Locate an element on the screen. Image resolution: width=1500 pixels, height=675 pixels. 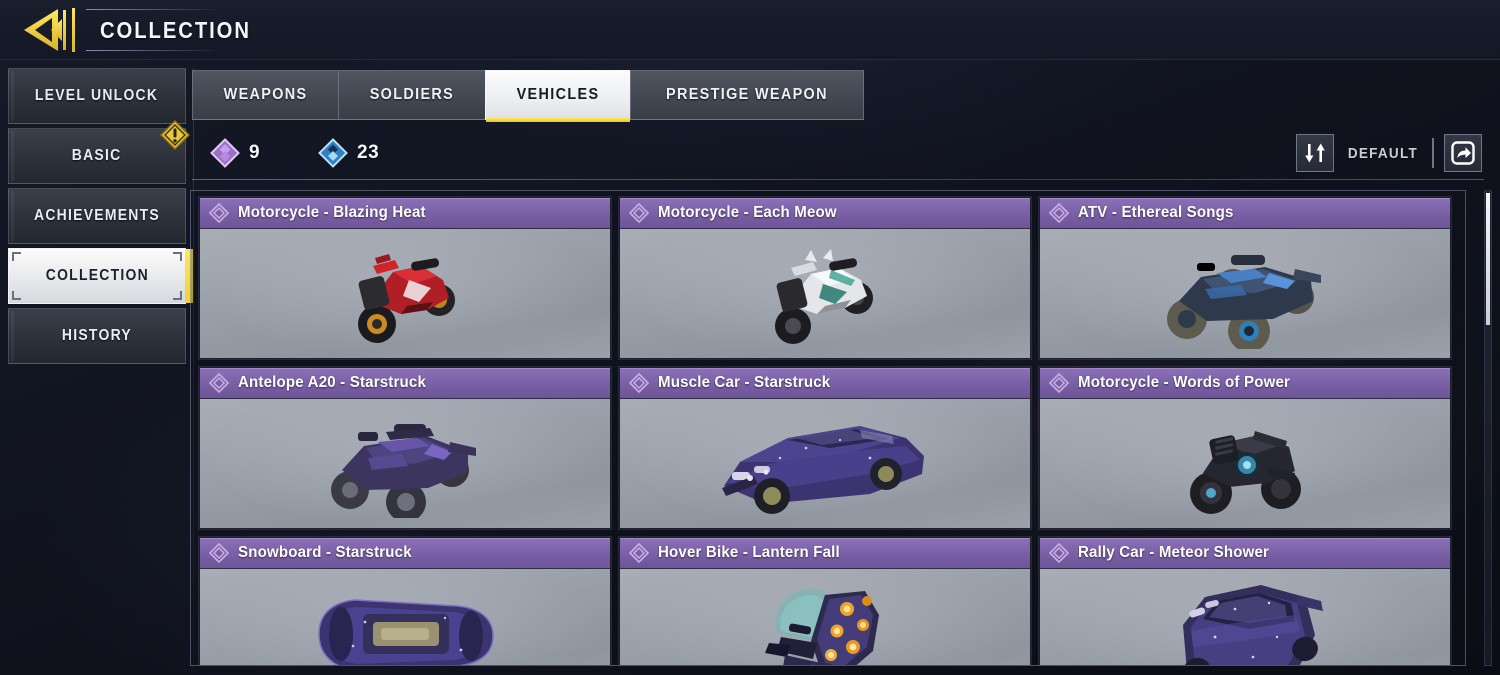
card-title: Rally Car - Meteor Shower is located at coordinates (1174, 552).